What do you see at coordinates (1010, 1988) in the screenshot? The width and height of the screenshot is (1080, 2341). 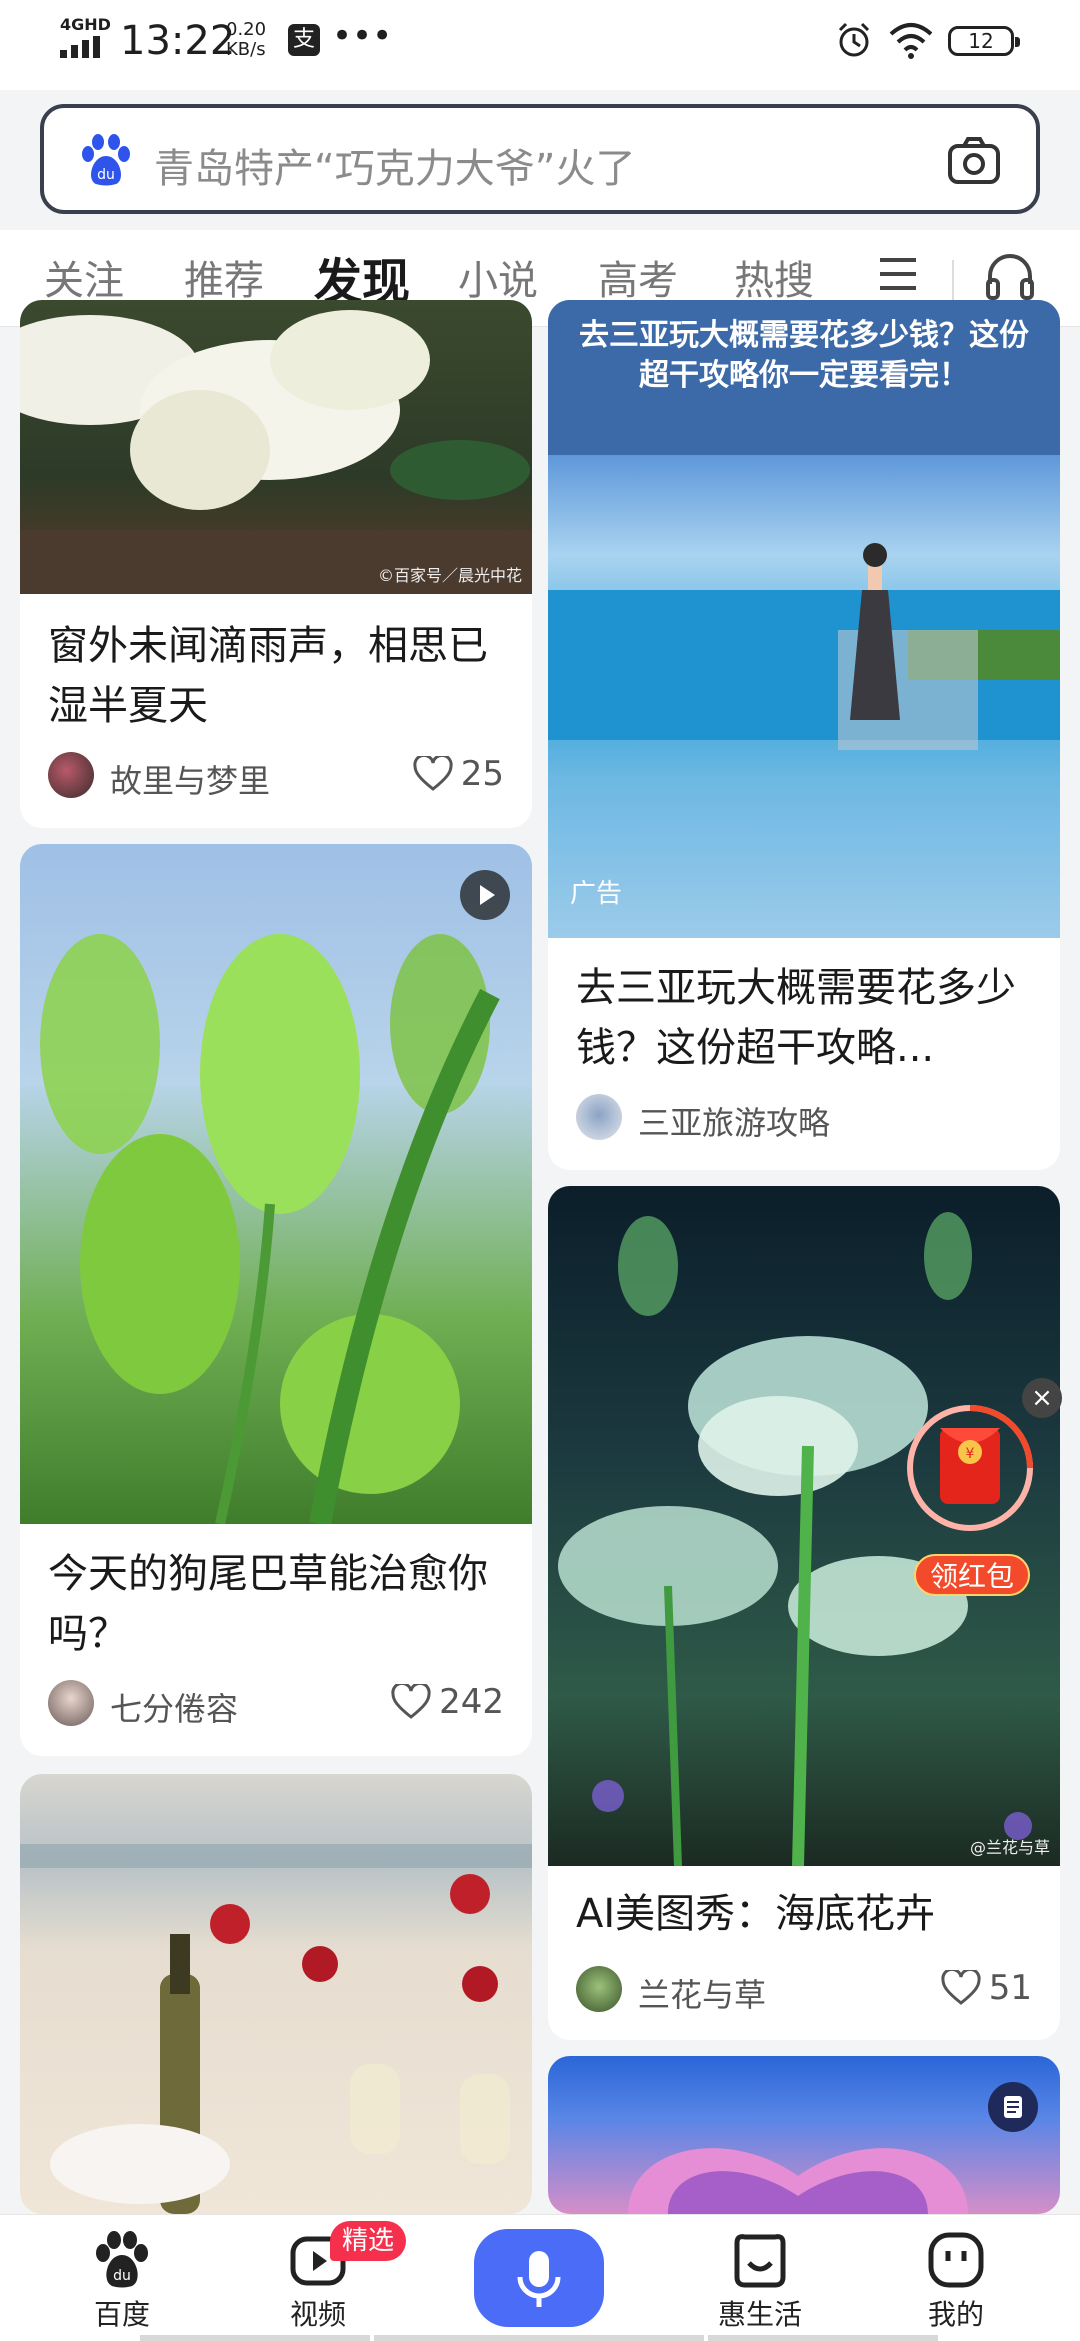 I see `like-count: 51` at bounding box center [1010, 1988].